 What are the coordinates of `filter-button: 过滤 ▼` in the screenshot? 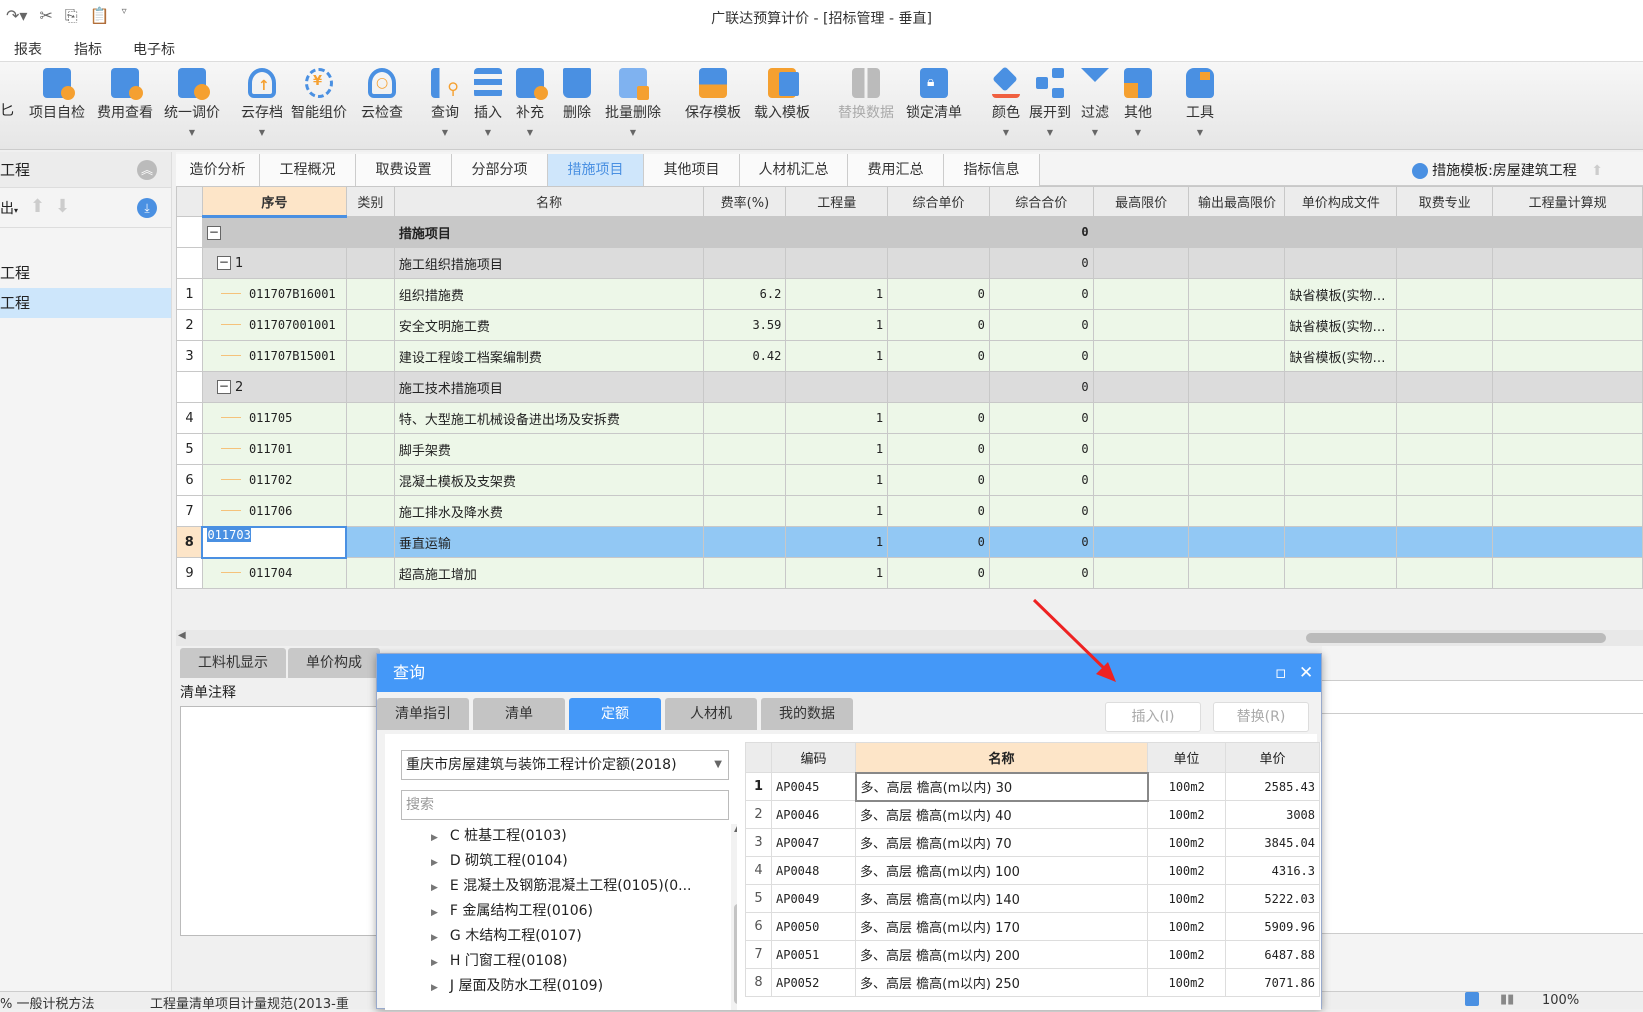 It's located at (1095, 102).